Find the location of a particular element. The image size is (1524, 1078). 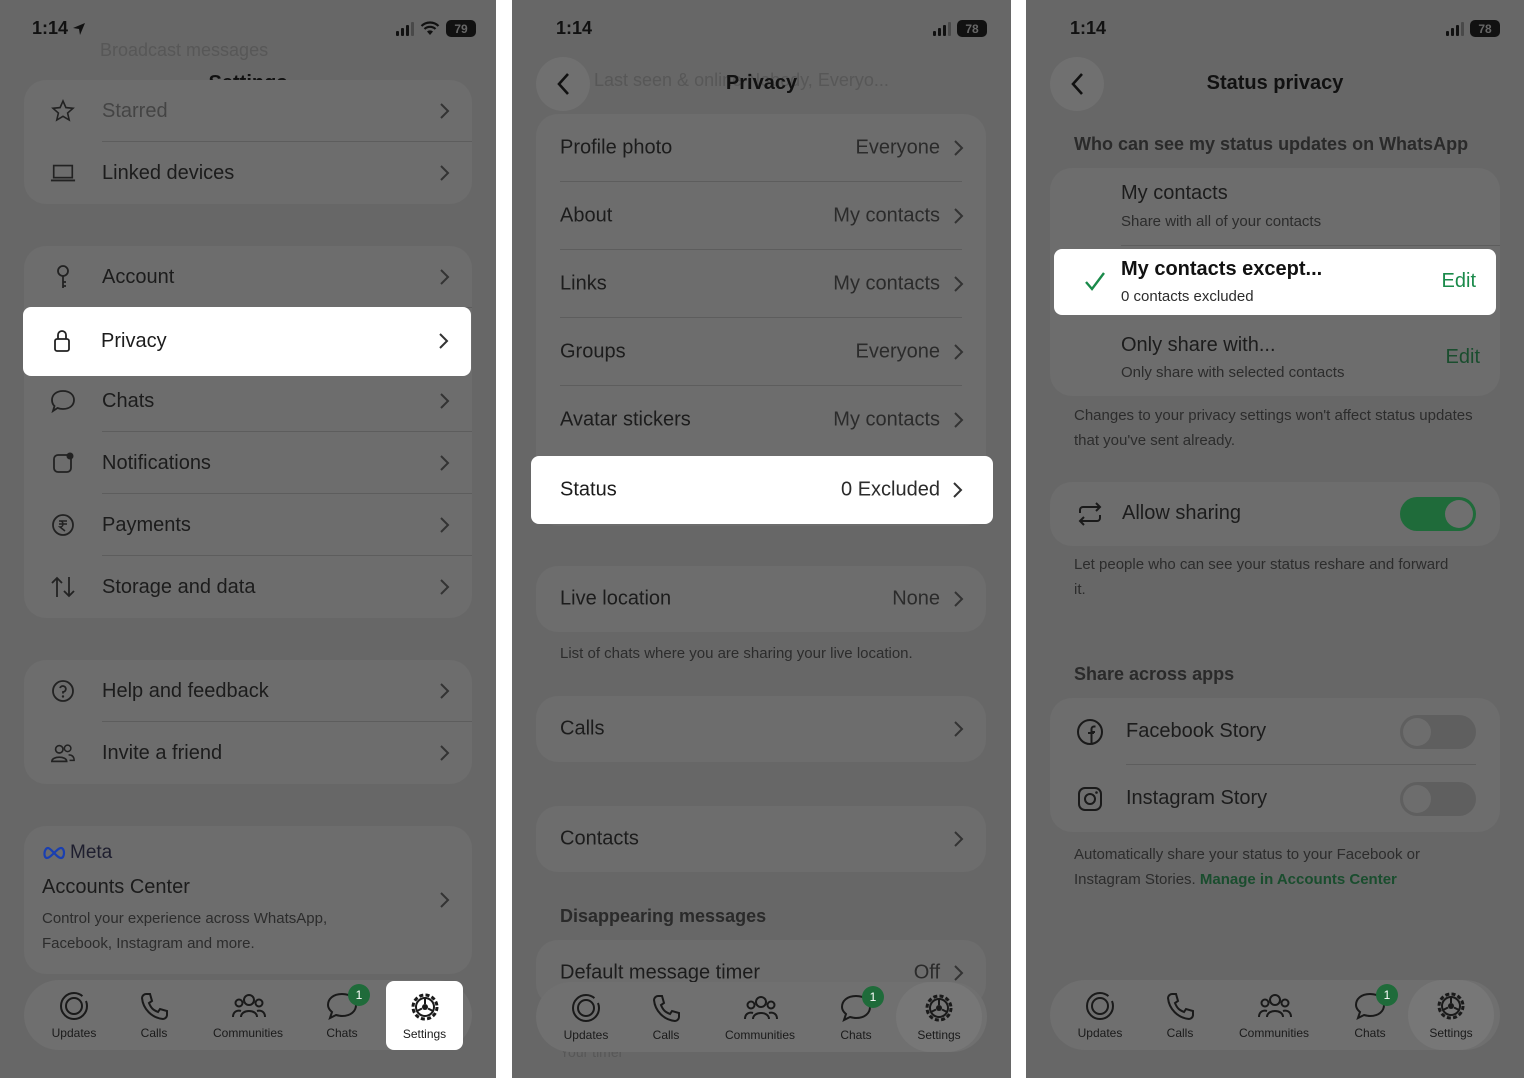

meta-brand-text: Meta is located at coordinates (91, 852).